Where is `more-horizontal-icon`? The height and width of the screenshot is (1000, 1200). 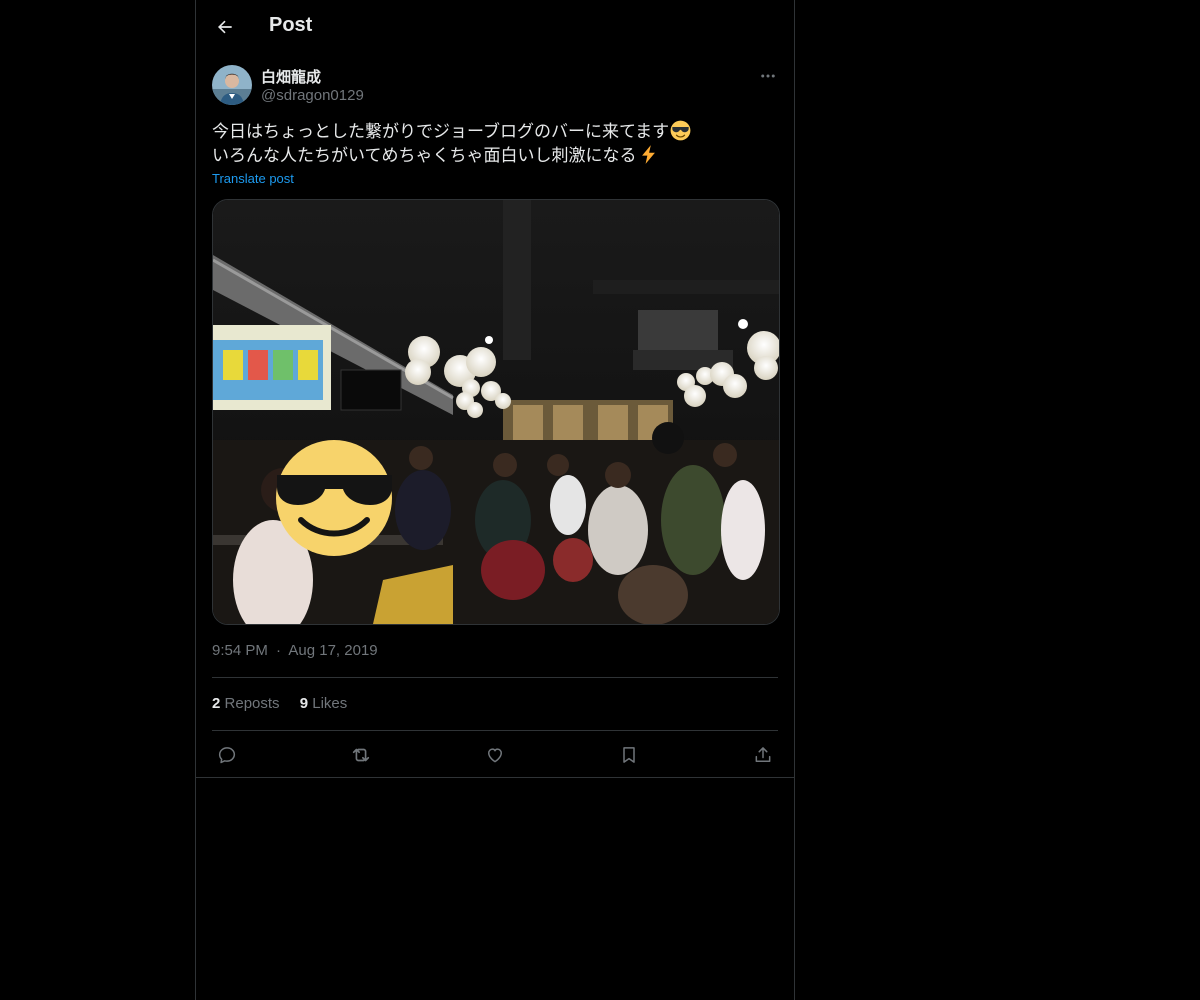
more-horizontal-icon is located at coordinates (768, 76).